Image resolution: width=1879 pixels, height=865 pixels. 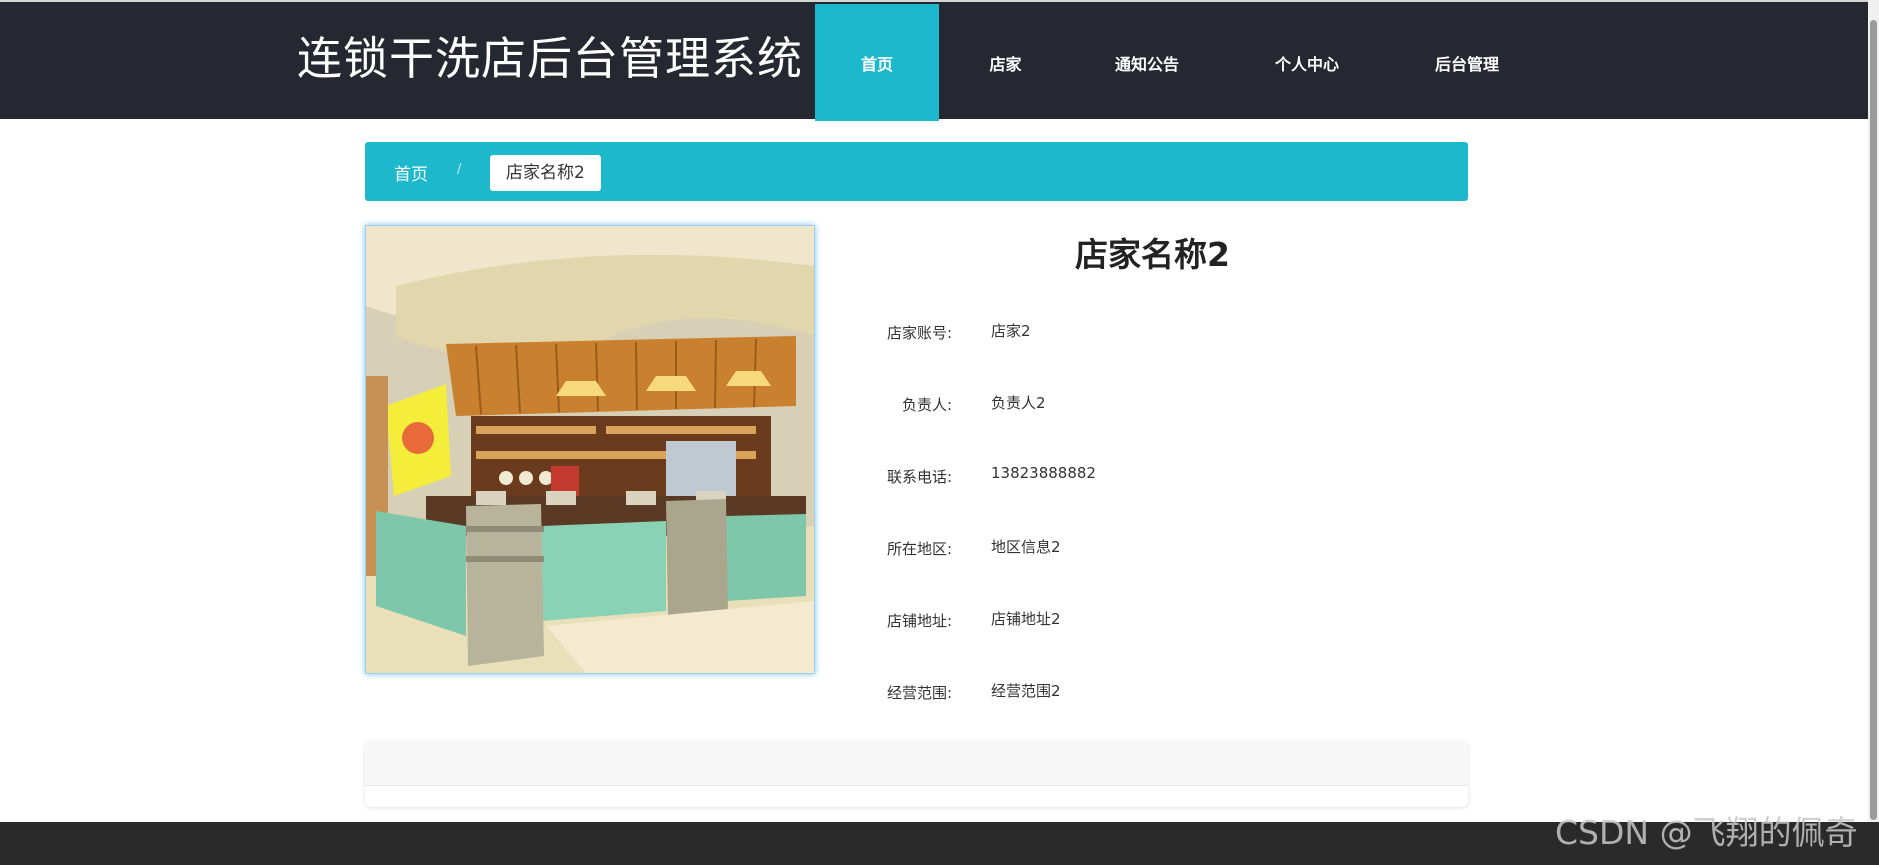 I want to click on top-header: 连锁干洗店后台管理系统 首页 店家 通知公告 个人中心 后台管理, so click(x=934, y=60).